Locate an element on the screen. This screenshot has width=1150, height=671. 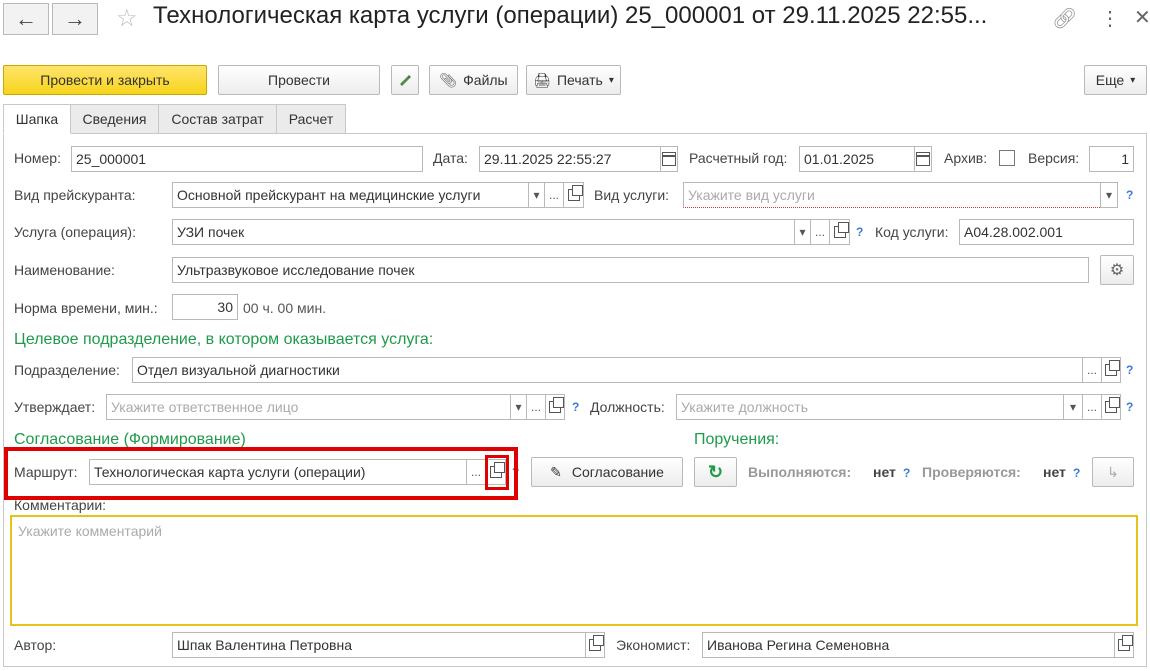
author-field: Шпак Валентина Петровна is located at coordinates (379, 645).